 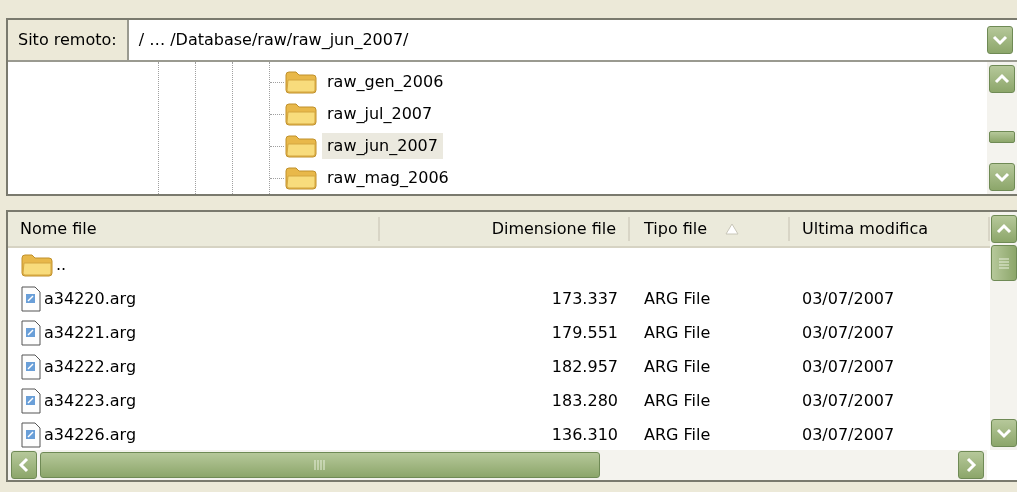 I want to click on column-header: Tipo file, so click(x=710, y=229).